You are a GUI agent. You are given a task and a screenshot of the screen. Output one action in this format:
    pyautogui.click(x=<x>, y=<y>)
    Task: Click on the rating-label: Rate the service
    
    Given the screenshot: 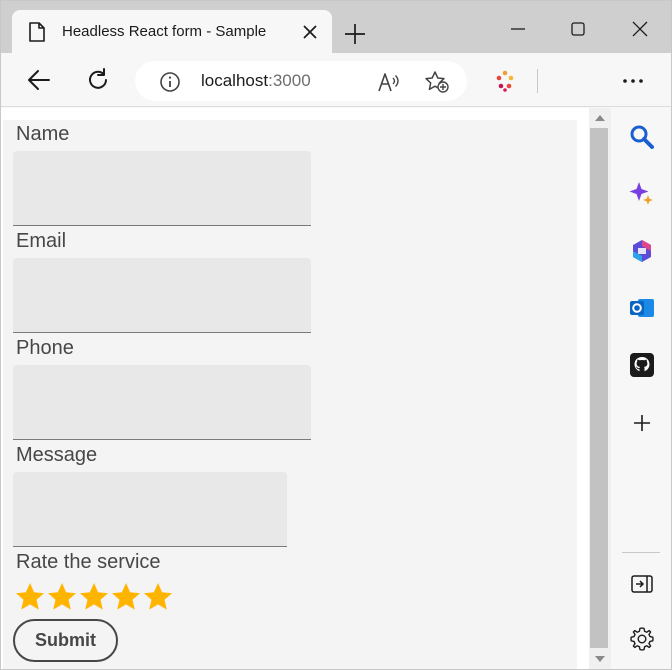 What is the action you would take?
    pyautogui.click(x=88, y=562)
    